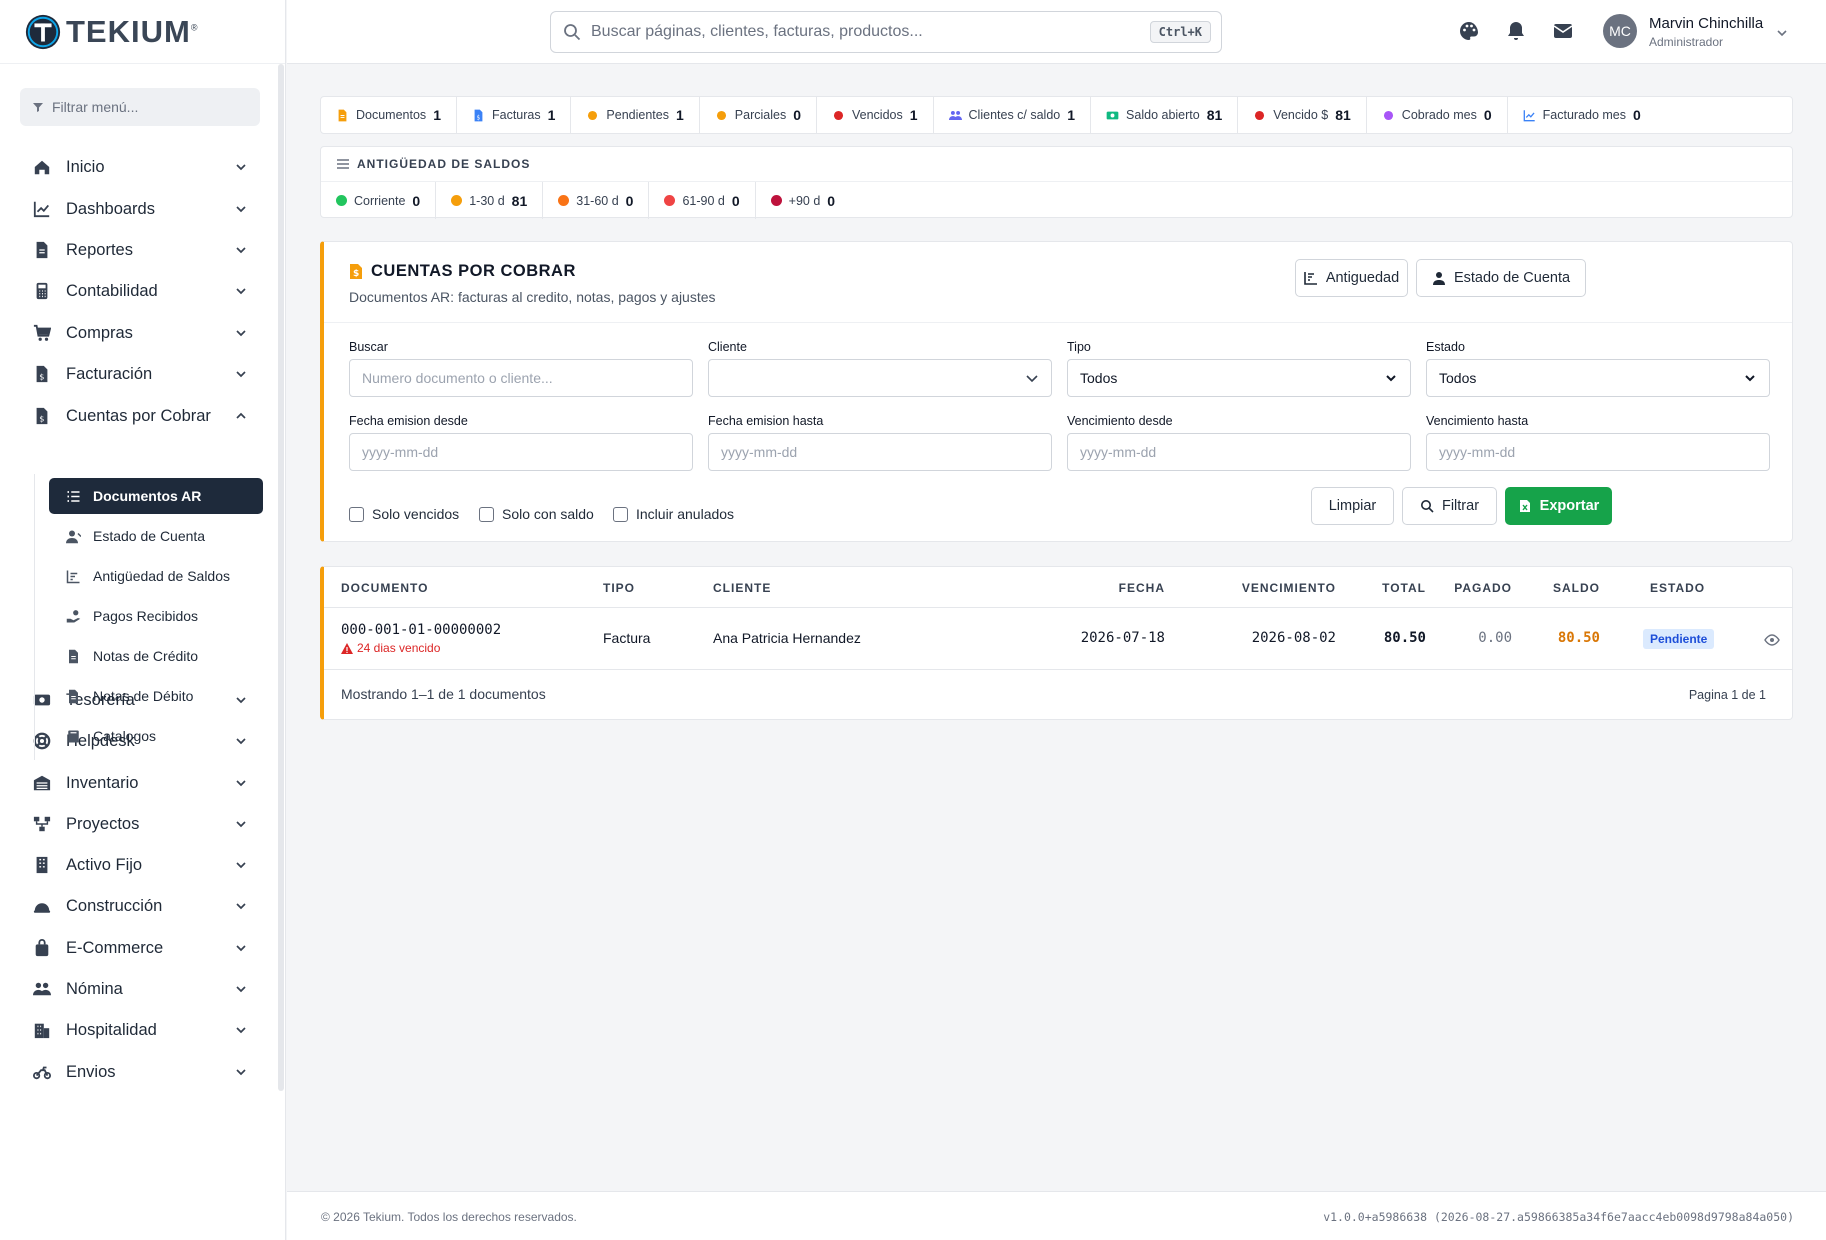  Describe the element at coordinates (490, 200) in the screenshot. I see `aging-bucket: 1-30 d 81` at that location.